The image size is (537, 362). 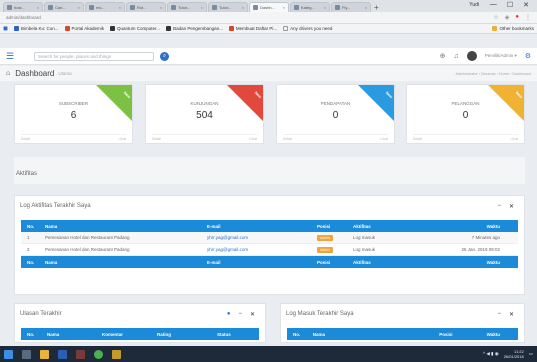 What do you see at coordinates (443, 56) in the screenshot?
I see `globe-icon: ⊕` at bounding box center [443, 56].